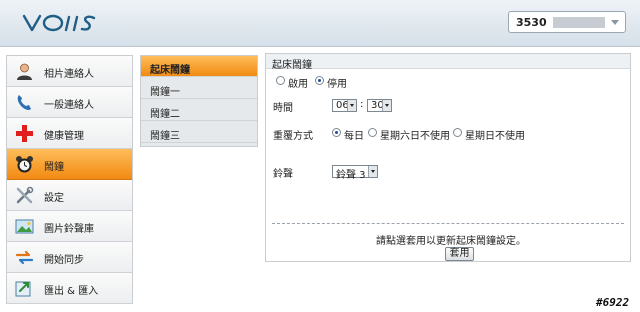  I want to click on sidebar-item-photo-contacts: 相片連絡人, so click(69, 71).